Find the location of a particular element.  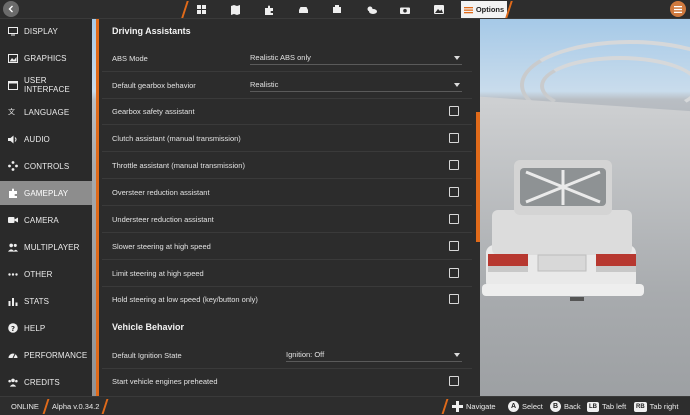

sliders-icon is located at coordinates (468, 9).